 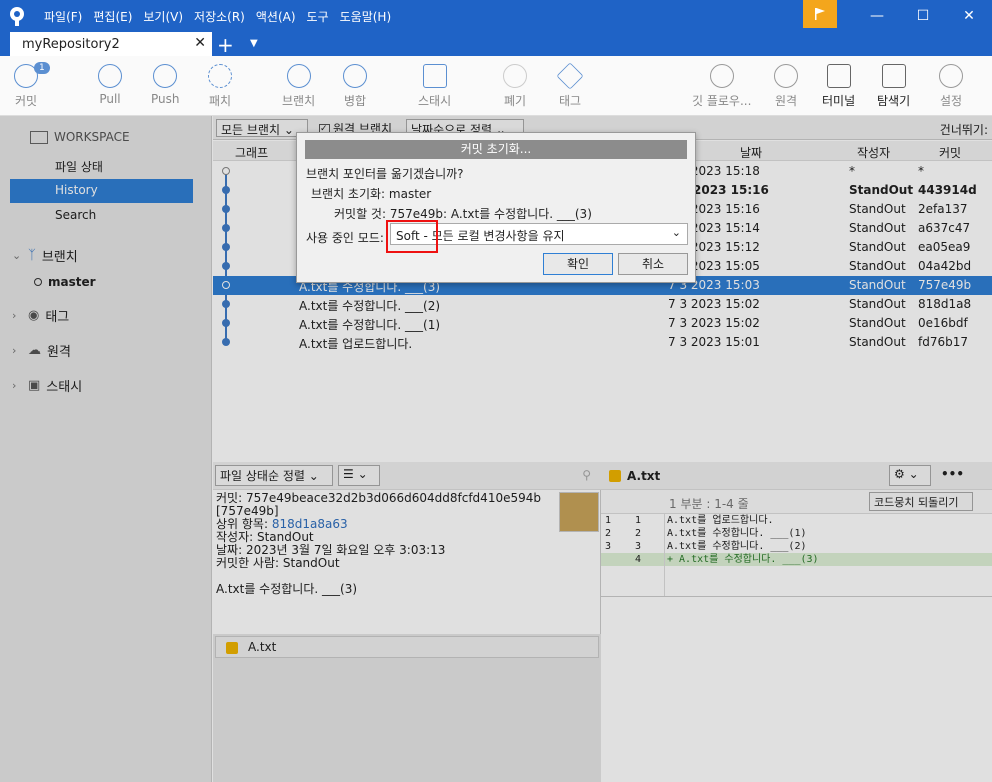 I want to click on dialog-question: 브랜치 포인터를 옮기겠습니까?, so click(x=385, y=174).